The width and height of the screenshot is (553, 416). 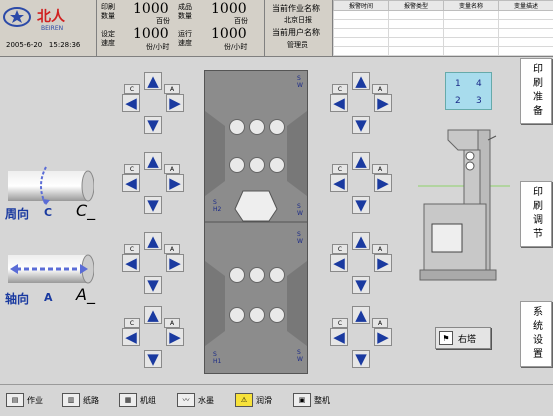 I want to click on adjust-pad: ▲ ▼ ◀ ▶ C A, so click(x=153, y=103).